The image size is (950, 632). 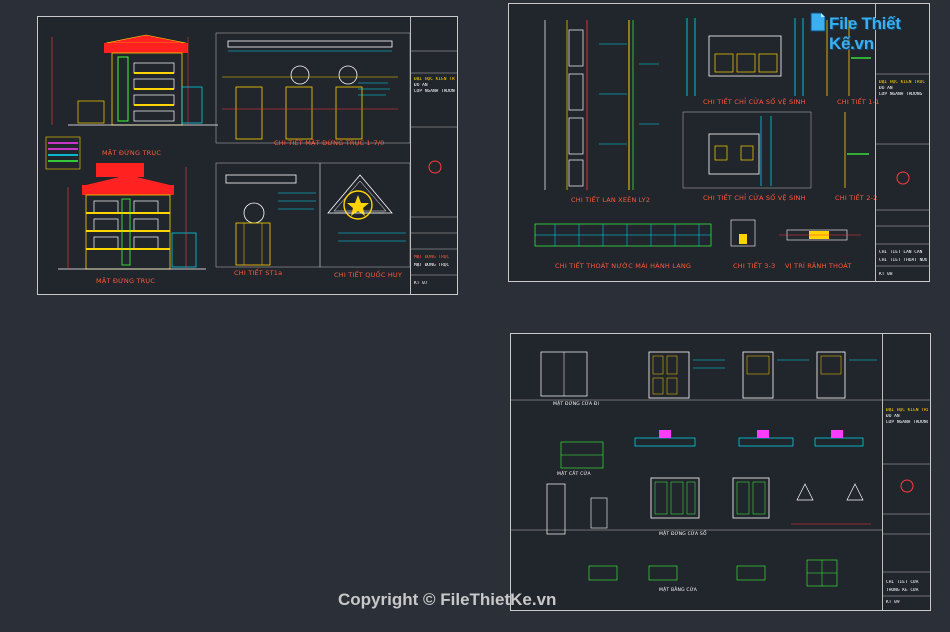 What do you see at coordinates (447, 599) in the screenshot?
I see `copyright-watermark: Copyright © FileThietKe.vn` at bounding box center [447, 599].